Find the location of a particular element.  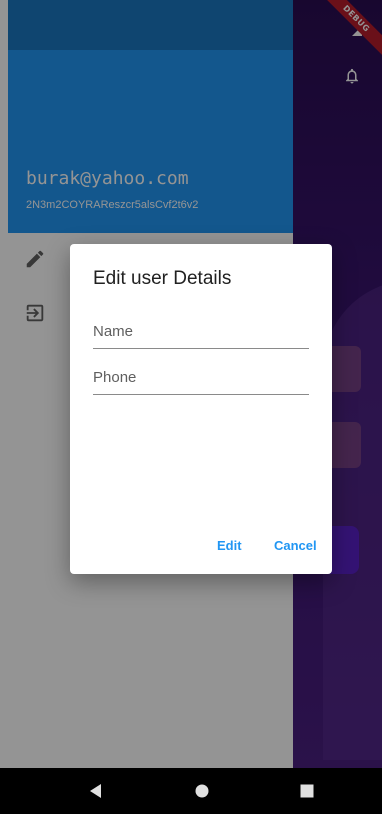

name-field is located at coordinates (201, 332).